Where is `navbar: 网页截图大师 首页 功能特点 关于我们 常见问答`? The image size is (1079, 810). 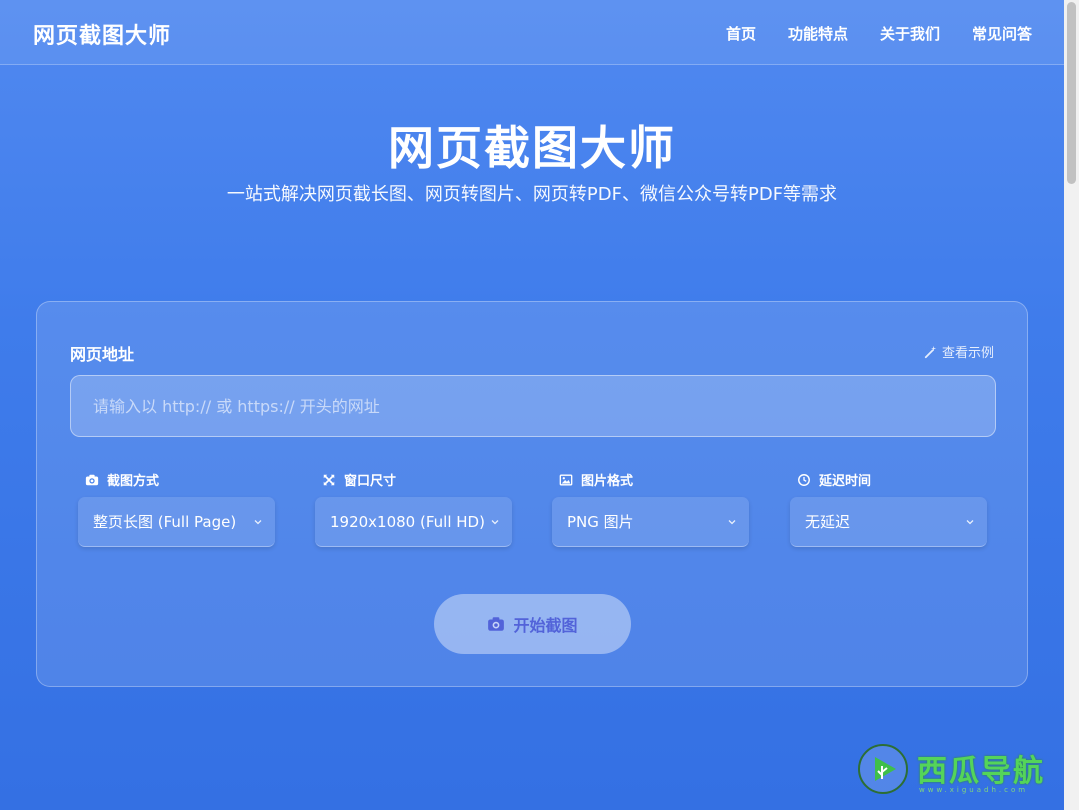
navbar: 网页截图大师 首页 功能特点 关于我们 常见问答 is located at coordinates (532, 32).